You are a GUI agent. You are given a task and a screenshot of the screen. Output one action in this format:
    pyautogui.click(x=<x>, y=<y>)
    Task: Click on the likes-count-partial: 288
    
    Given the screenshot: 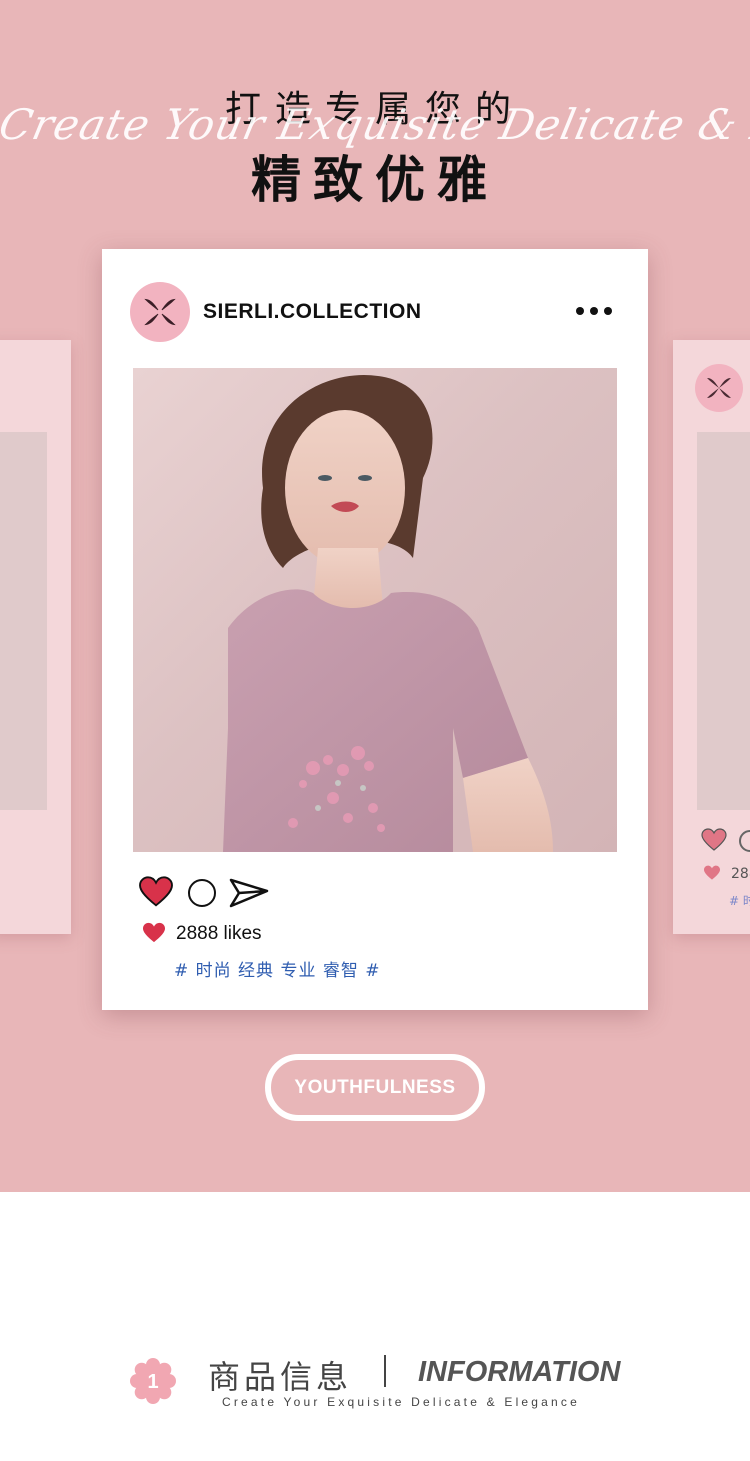 What is the action you would take?
    pyautogui.click(x=740, y=874)
    